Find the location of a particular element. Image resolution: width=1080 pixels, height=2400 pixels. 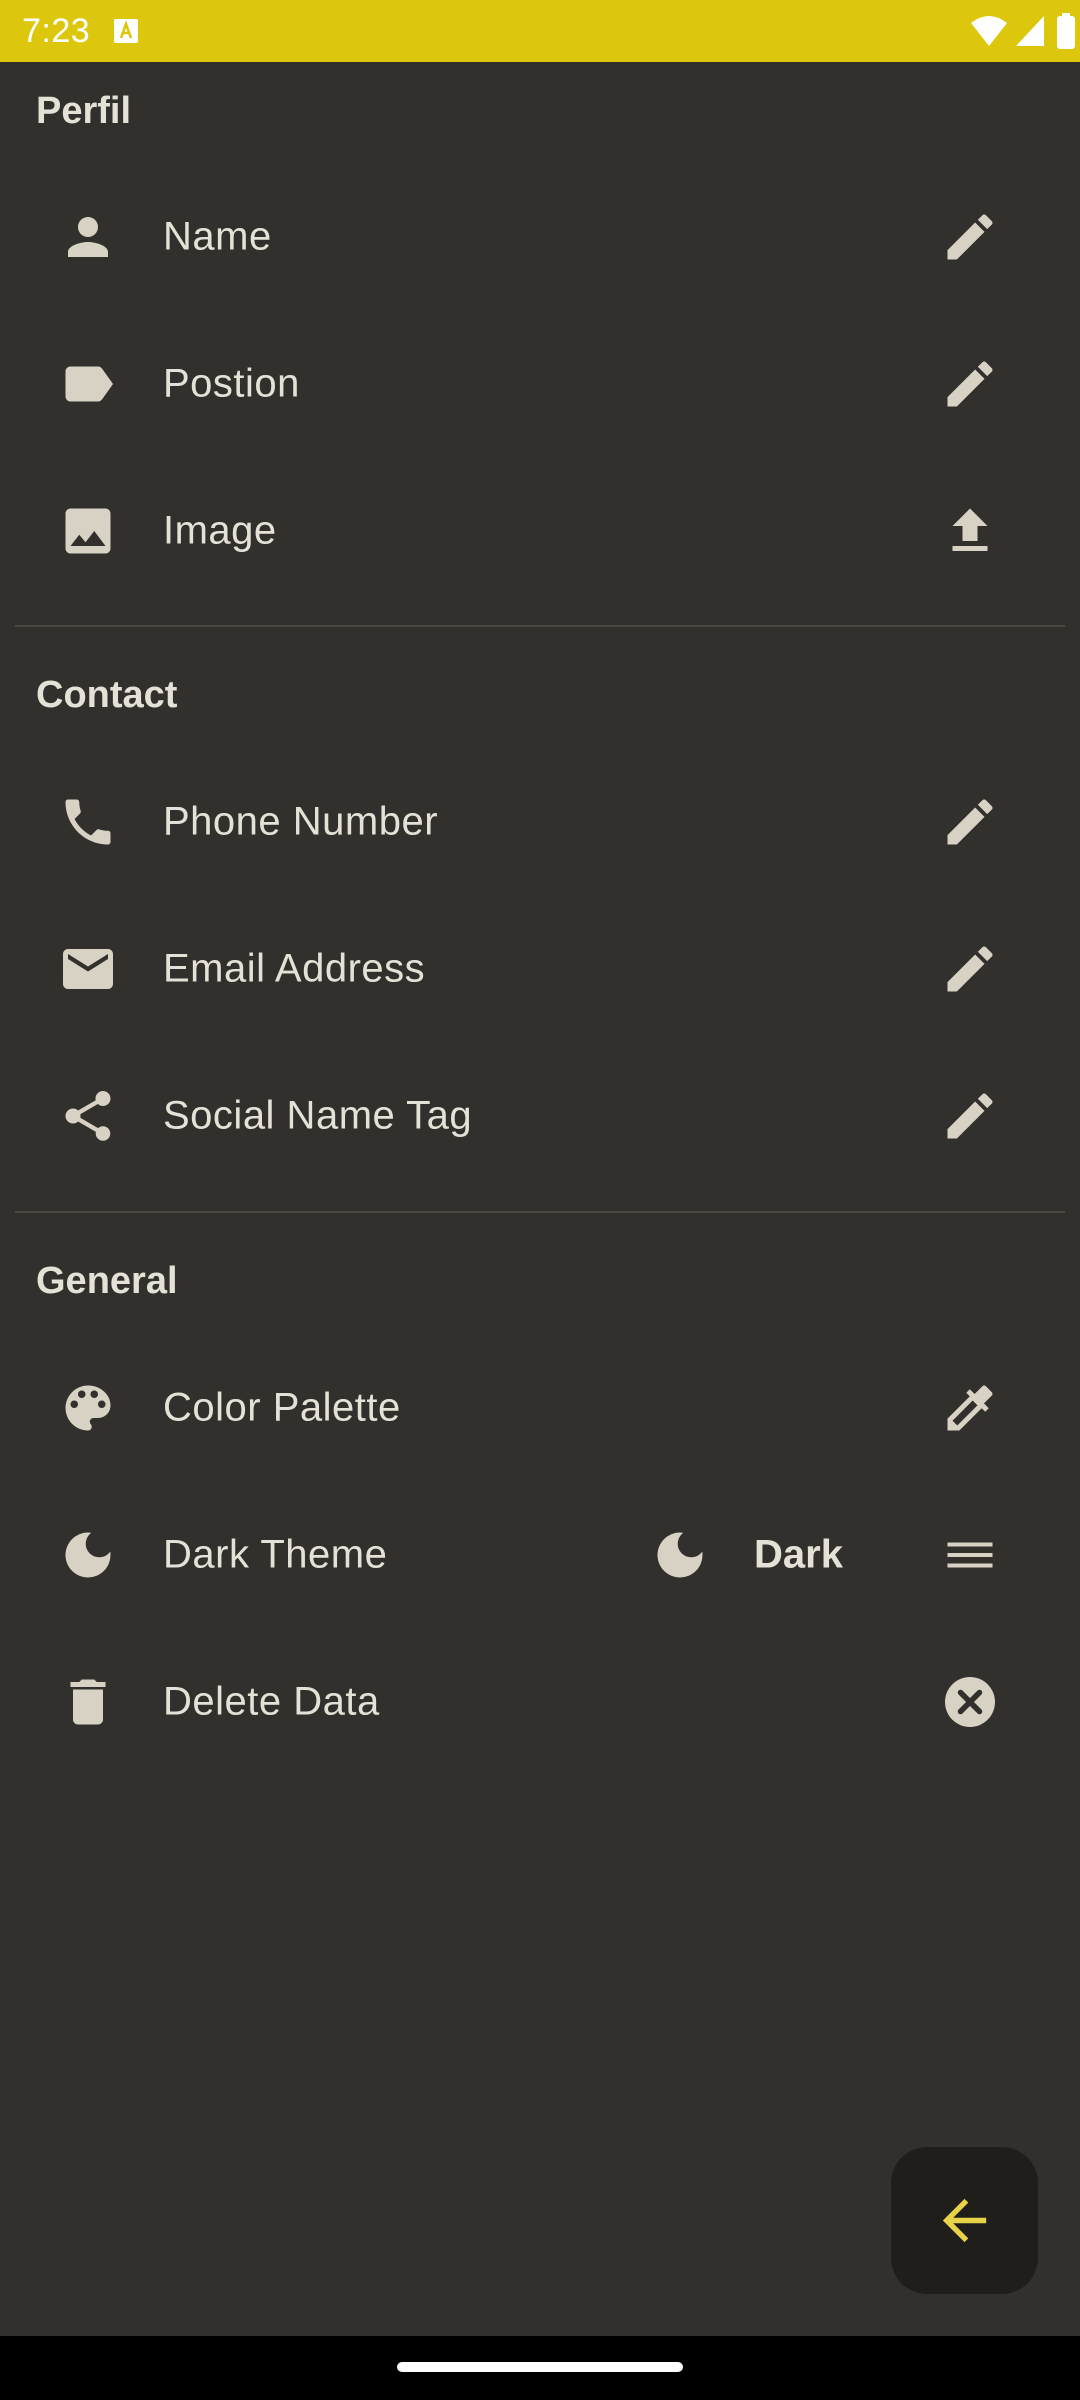

profile-row-image: Image is located at coordinates (540, 530).